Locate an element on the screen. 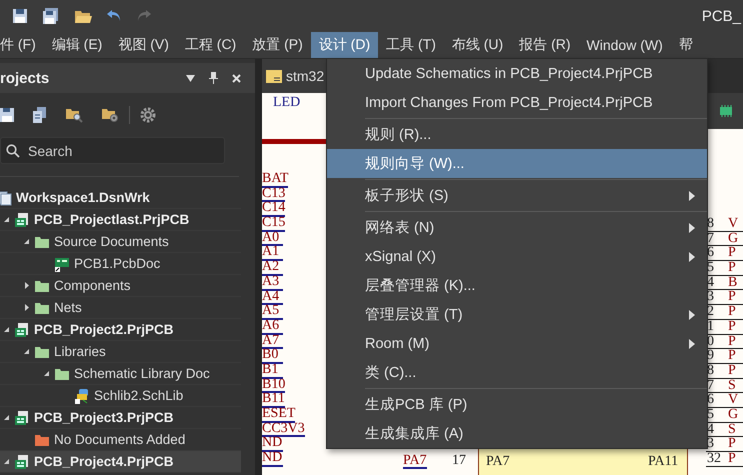 The height and width of the screenshot is (475, 743). pin-number: 3 is located at coordinates (710, 297).